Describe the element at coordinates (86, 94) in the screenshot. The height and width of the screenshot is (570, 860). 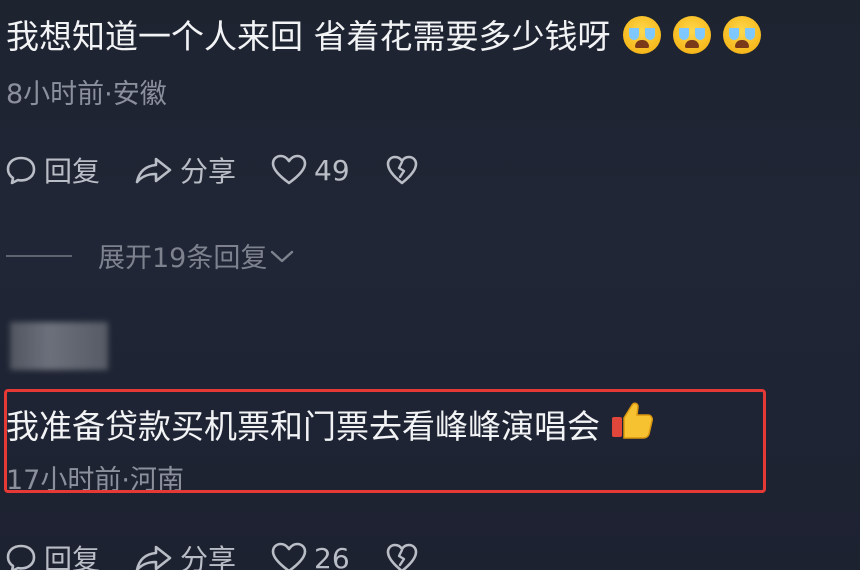
I see `comment-1-meta: 8小时前·安徽` at that location.